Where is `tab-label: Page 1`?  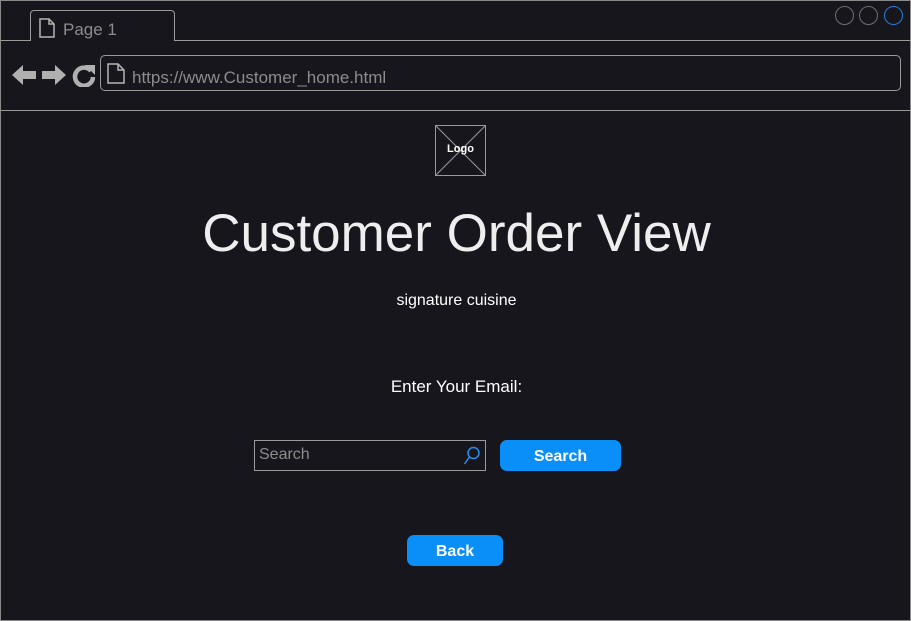
tab-label: Page 1 is located at coordinates (90, 29).